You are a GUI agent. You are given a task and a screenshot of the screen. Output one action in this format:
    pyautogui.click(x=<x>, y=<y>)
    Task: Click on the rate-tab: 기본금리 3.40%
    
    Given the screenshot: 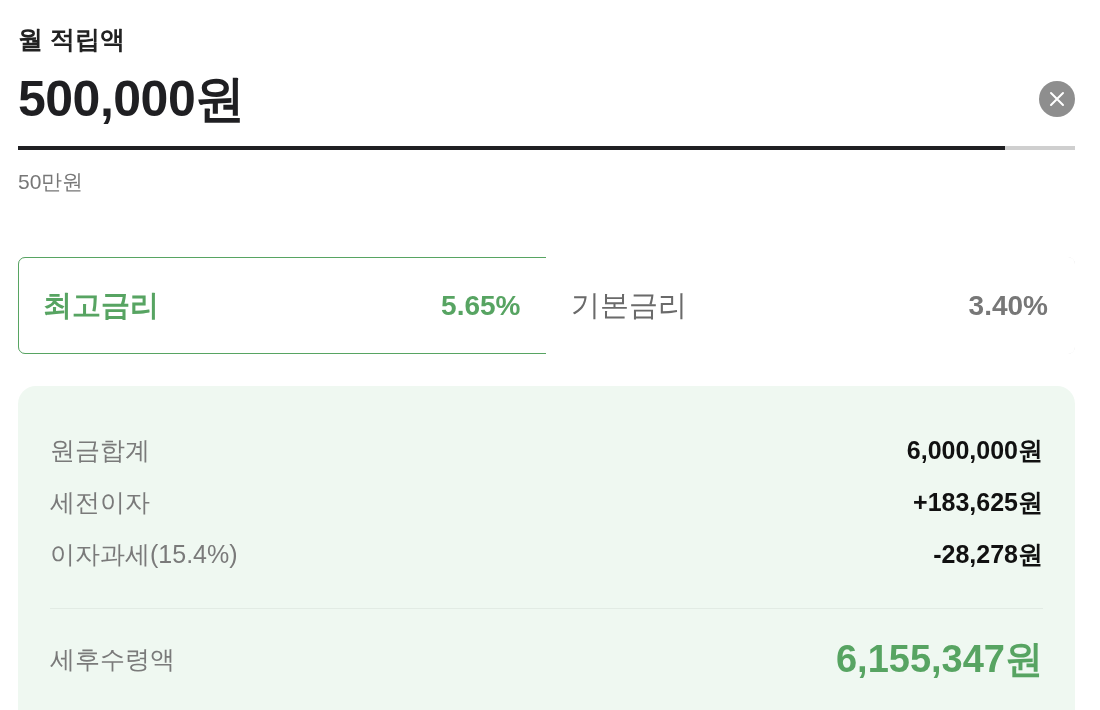 What is the action you would take?
    pyautogui.click(x=810, y=305)
    